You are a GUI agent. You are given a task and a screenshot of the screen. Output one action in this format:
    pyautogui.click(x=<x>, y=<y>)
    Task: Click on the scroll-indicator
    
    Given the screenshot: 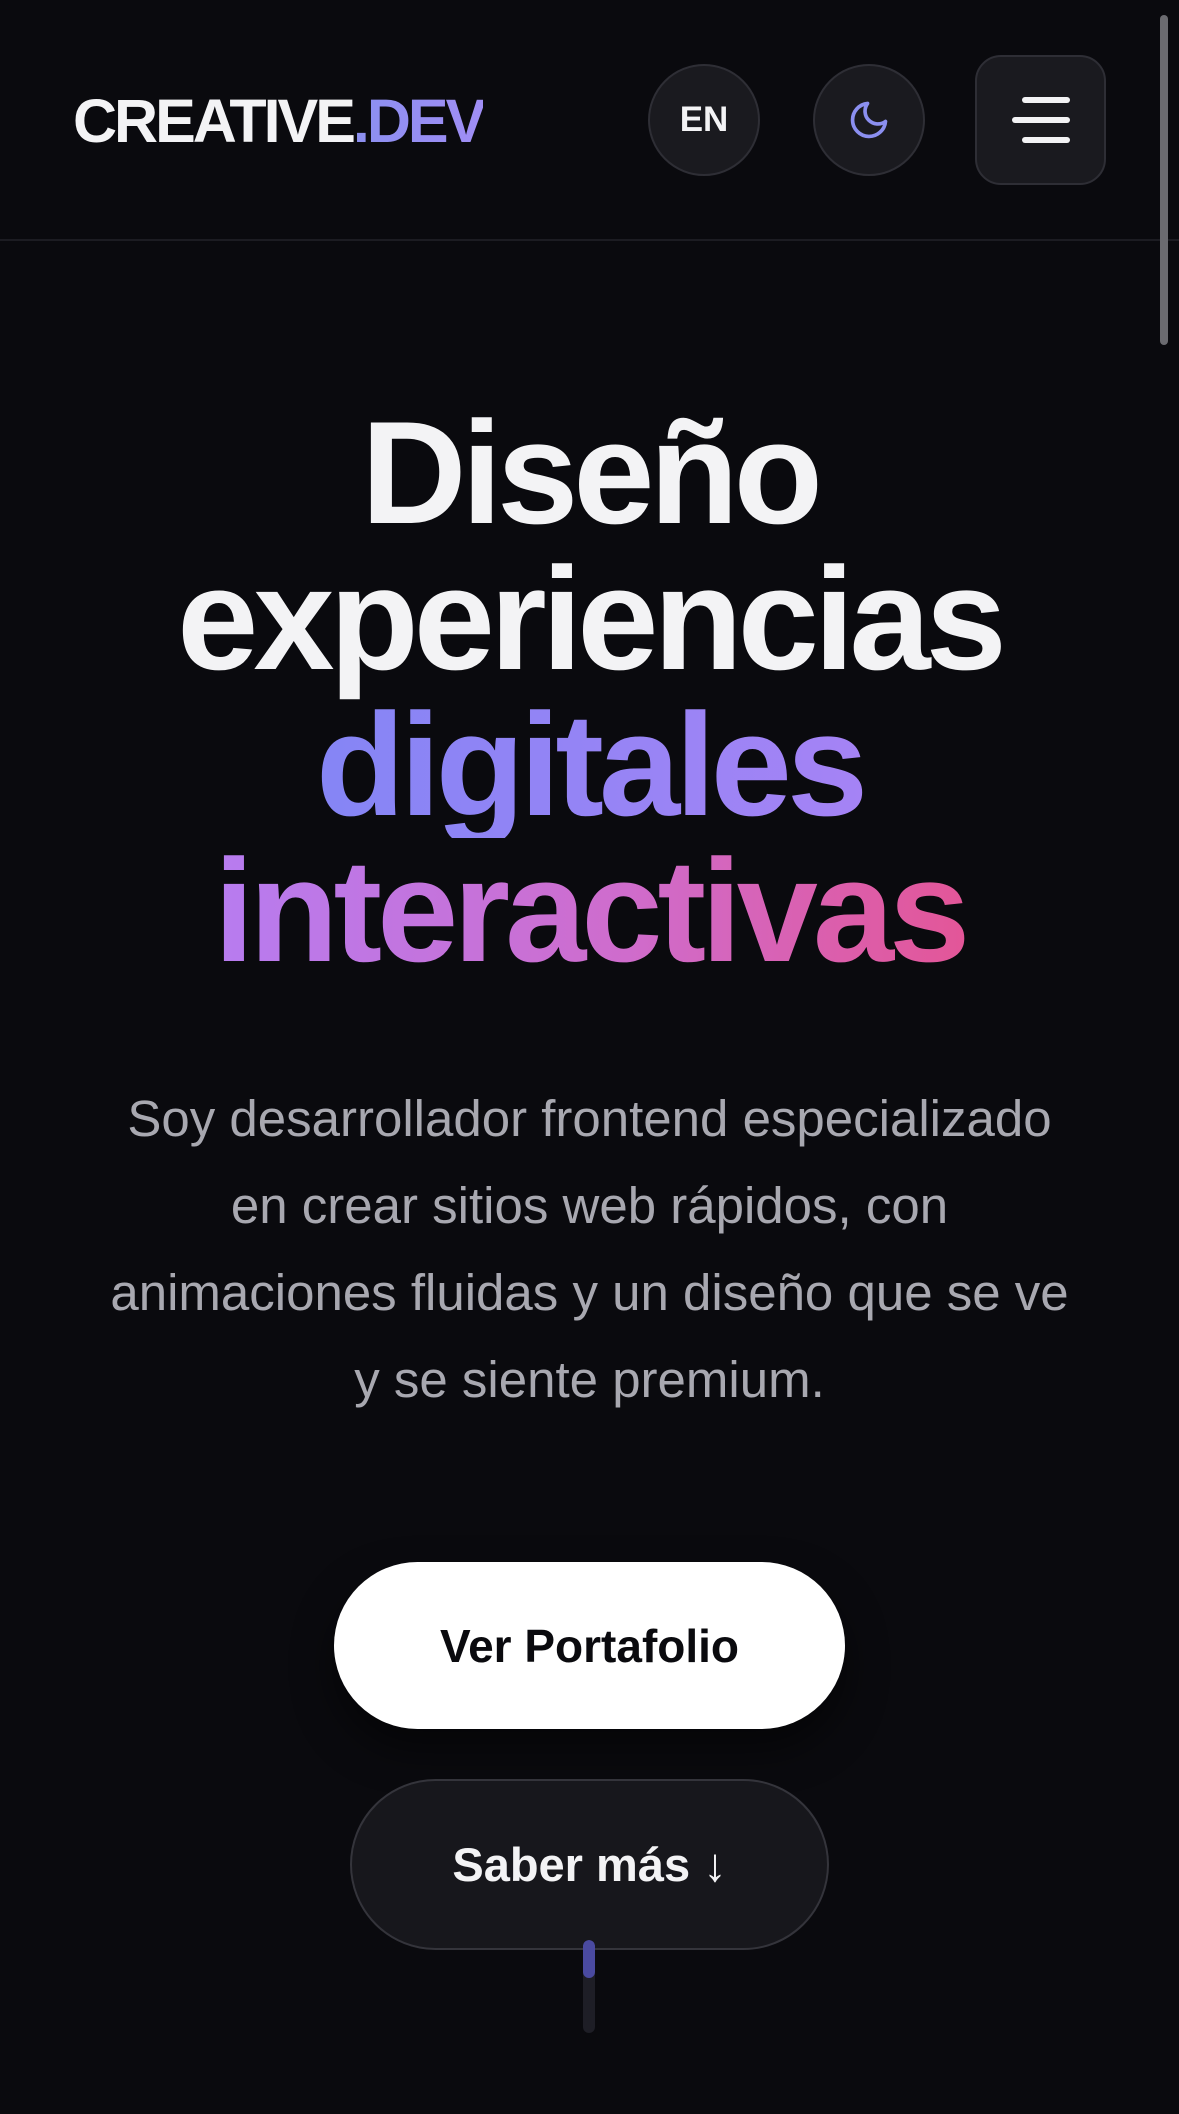 What is the action you would take?
    pyautogui.click(x=589, y=1986)
    